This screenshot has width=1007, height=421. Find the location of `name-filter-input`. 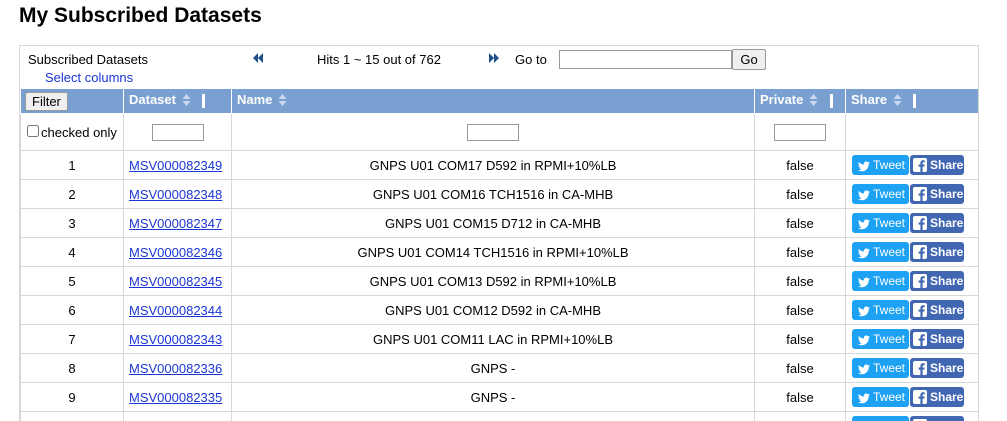

name-filter-input is located at coordinates (493, 132).